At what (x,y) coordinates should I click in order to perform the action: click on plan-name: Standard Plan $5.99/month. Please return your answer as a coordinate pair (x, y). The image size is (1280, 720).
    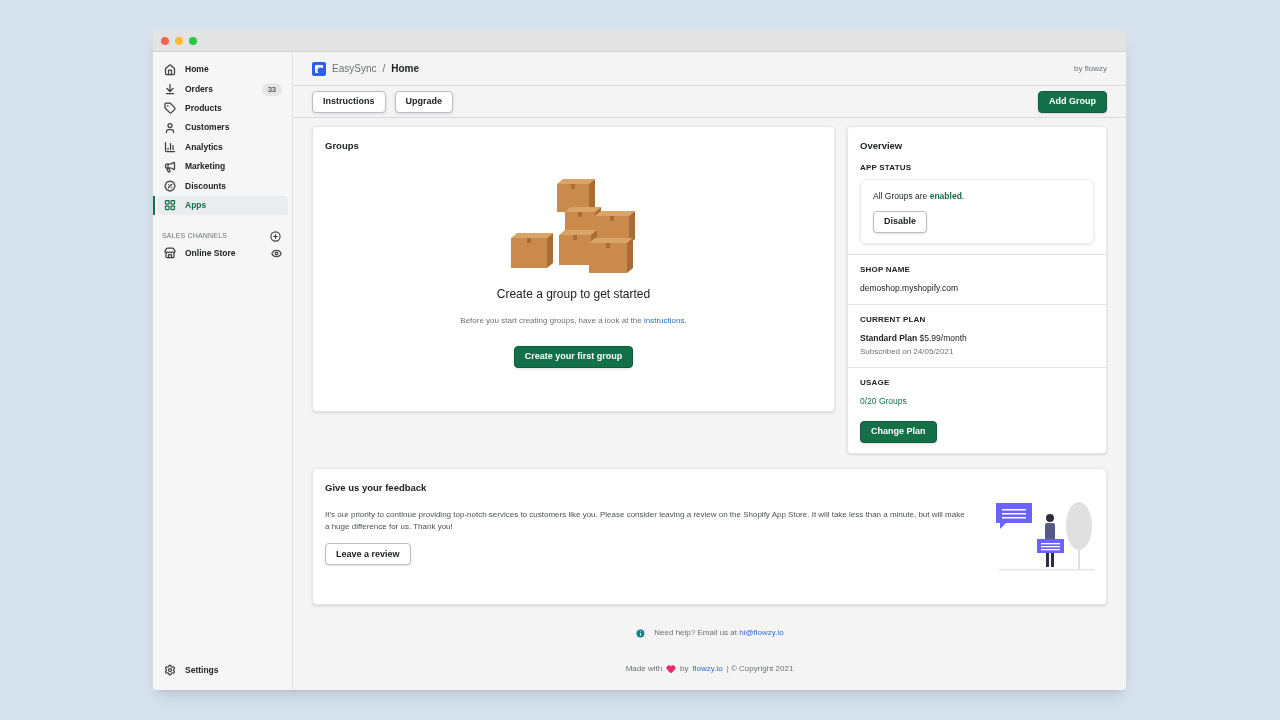
    Looking at the image, I should click on (914, 338).